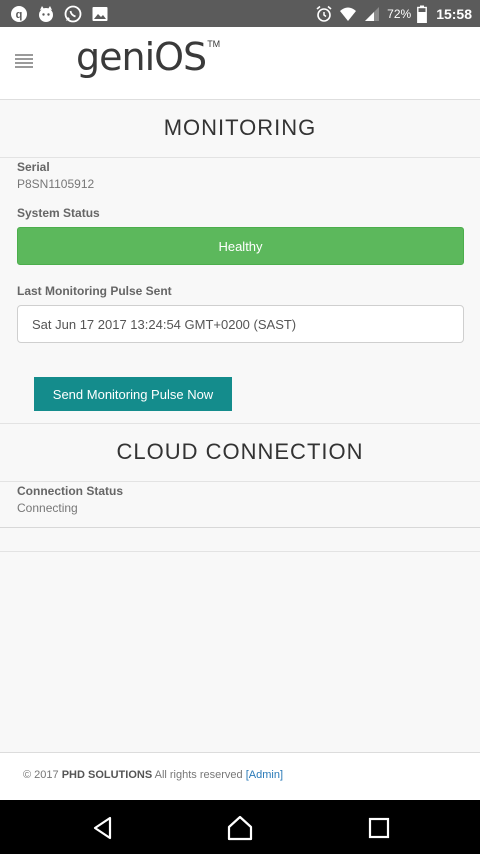 The height and width of the screenshot is (854, 480). Describe the element at coordinates (240, 451) in the screenshot. I see `cloud-connection-title: CLOUD CONNECTION` at that location.